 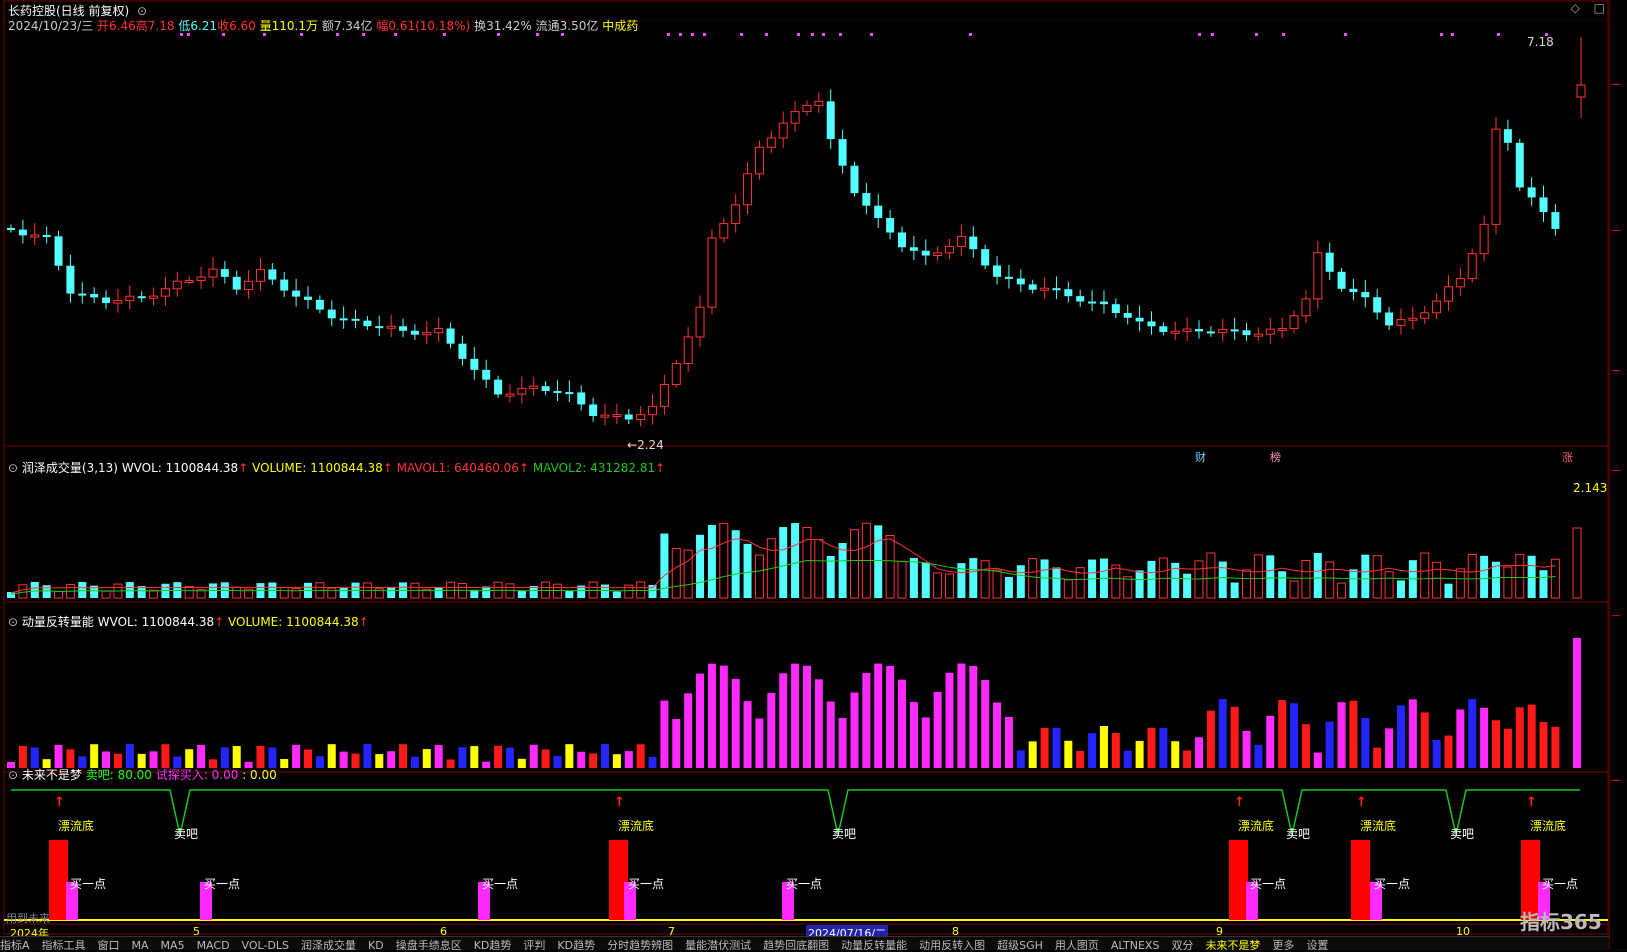 I want to click on indicator-tab: VOL-DLS, so click(x=265, y=944).